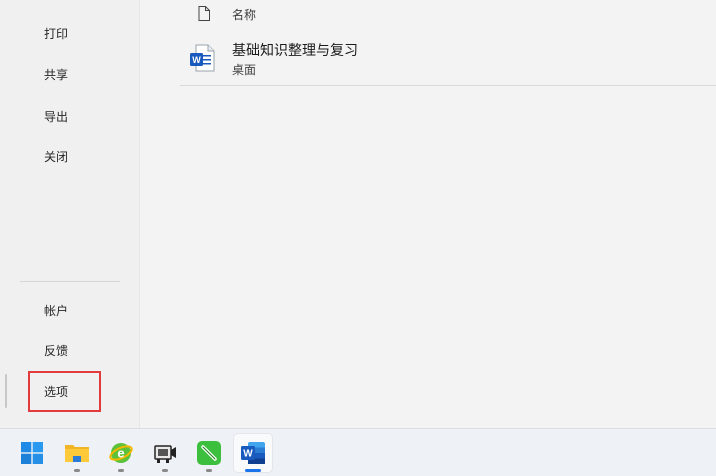 This screenshot has height=476, width=716. I want to click on browser-e-icon: e, so click(121, 453).